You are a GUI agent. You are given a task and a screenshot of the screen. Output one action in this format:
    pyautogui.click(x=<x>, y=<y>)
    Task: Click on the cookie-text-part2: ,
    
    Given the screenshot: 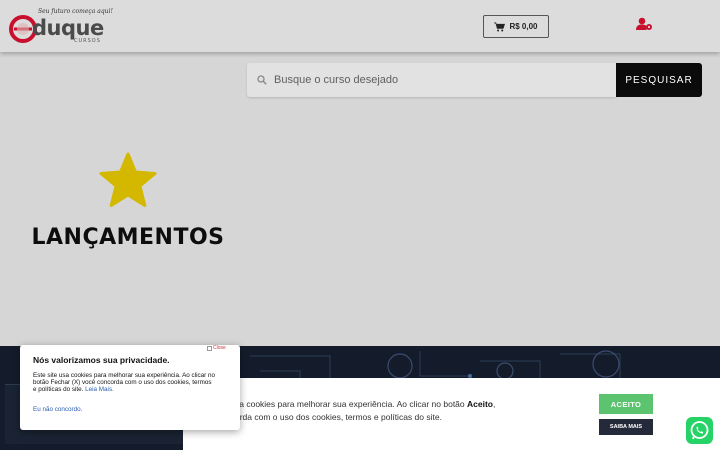 What is the action you would take?
    pyautogui.click(x=494, y=404)
    